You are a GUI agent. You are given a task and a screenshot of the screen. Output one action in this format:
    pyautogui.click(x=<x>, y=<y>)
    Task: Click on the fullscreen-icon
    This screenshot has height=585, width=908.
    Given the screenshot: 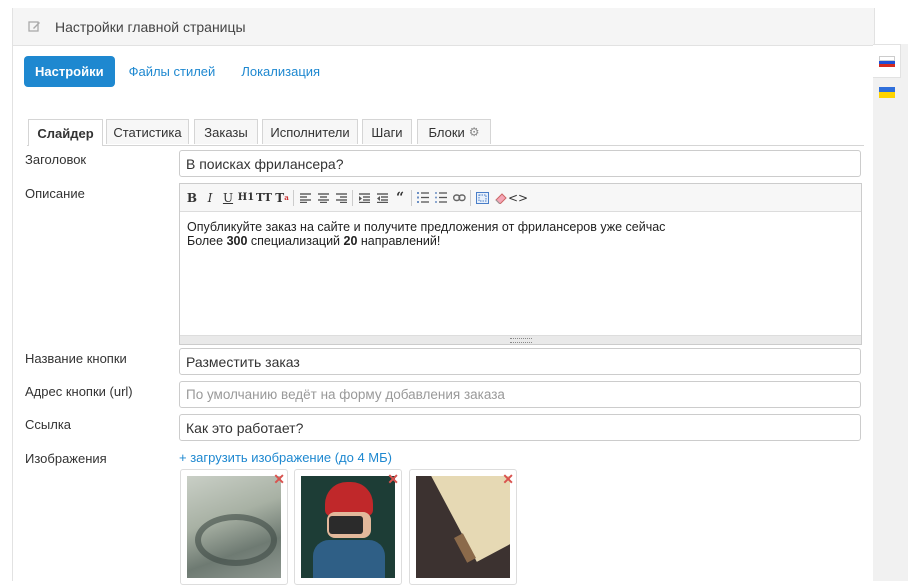 What is the action you would take?
    pyautogui.click(x=482, y=198)
    